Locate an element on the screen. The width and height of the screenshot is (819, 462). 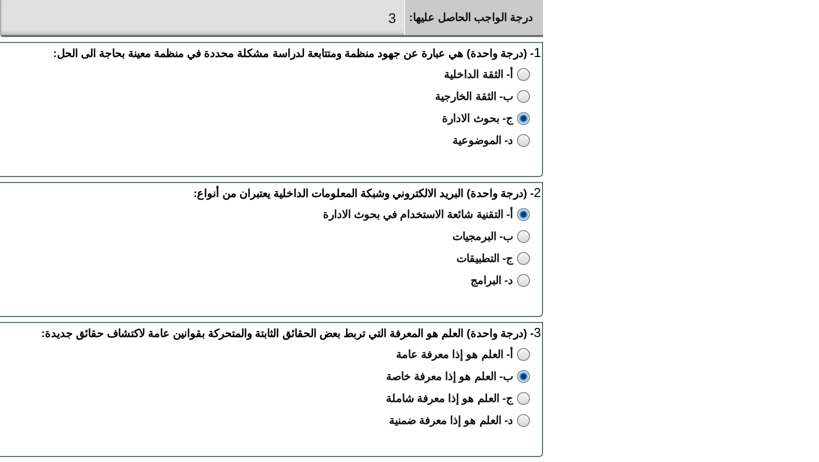
question-text: - (درجة واحدة) هي عبارة عن جهود منظمة ومتتابعة لدراسة مشكلة محددة في منظمة معينة بحاجة الى الحل: is located at coordinates (293, 53).